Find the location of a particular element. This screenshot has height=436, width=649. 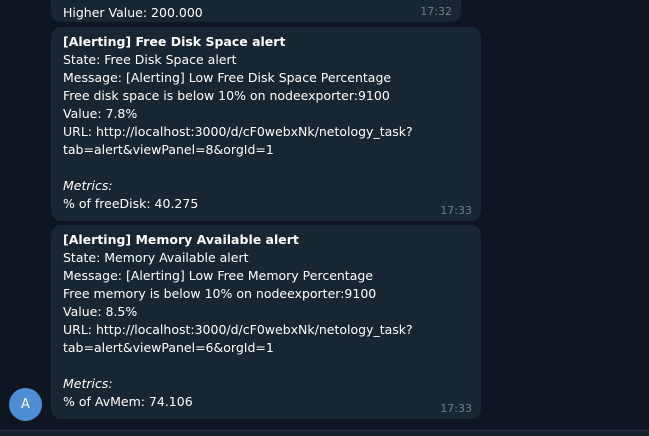

avatar: A is located at coordinates (25, 404).